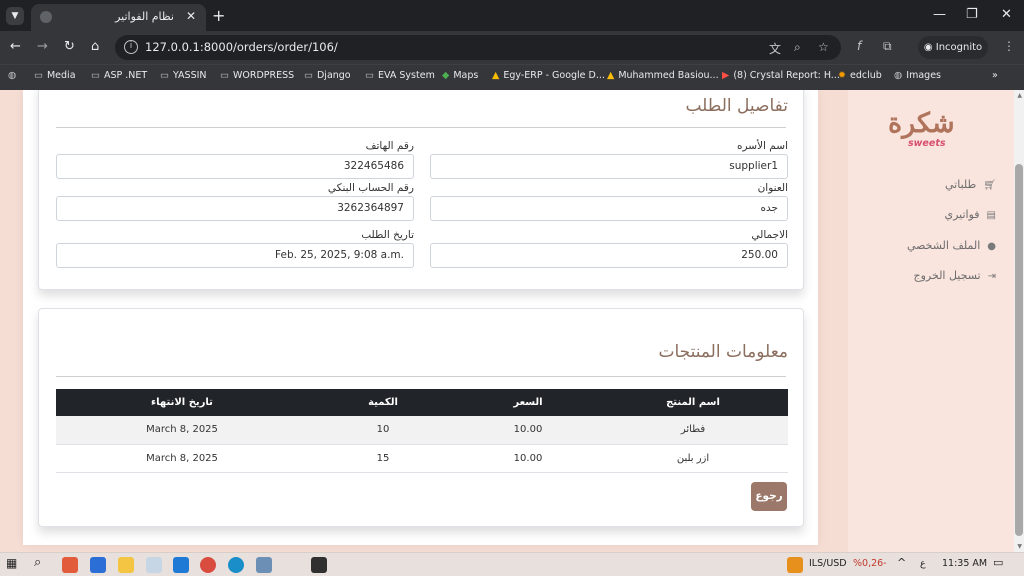  I want to click on bookmark-django: ▭ Django, so click(327, 75).